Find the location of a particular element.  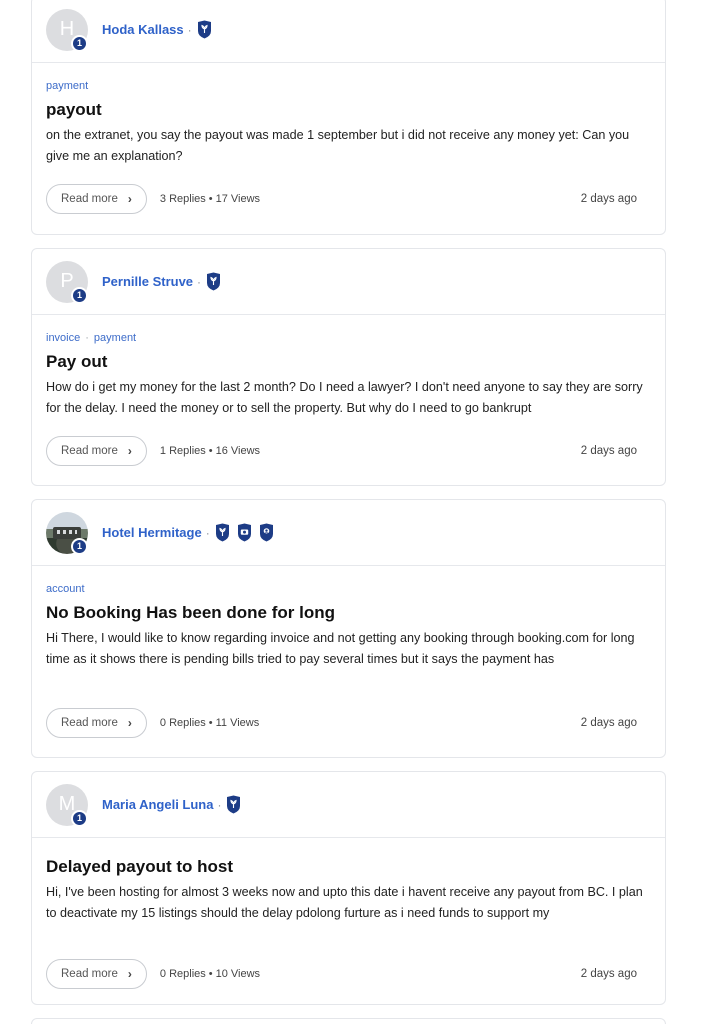

avatar: M 1 is located at coordinates (67, 805).